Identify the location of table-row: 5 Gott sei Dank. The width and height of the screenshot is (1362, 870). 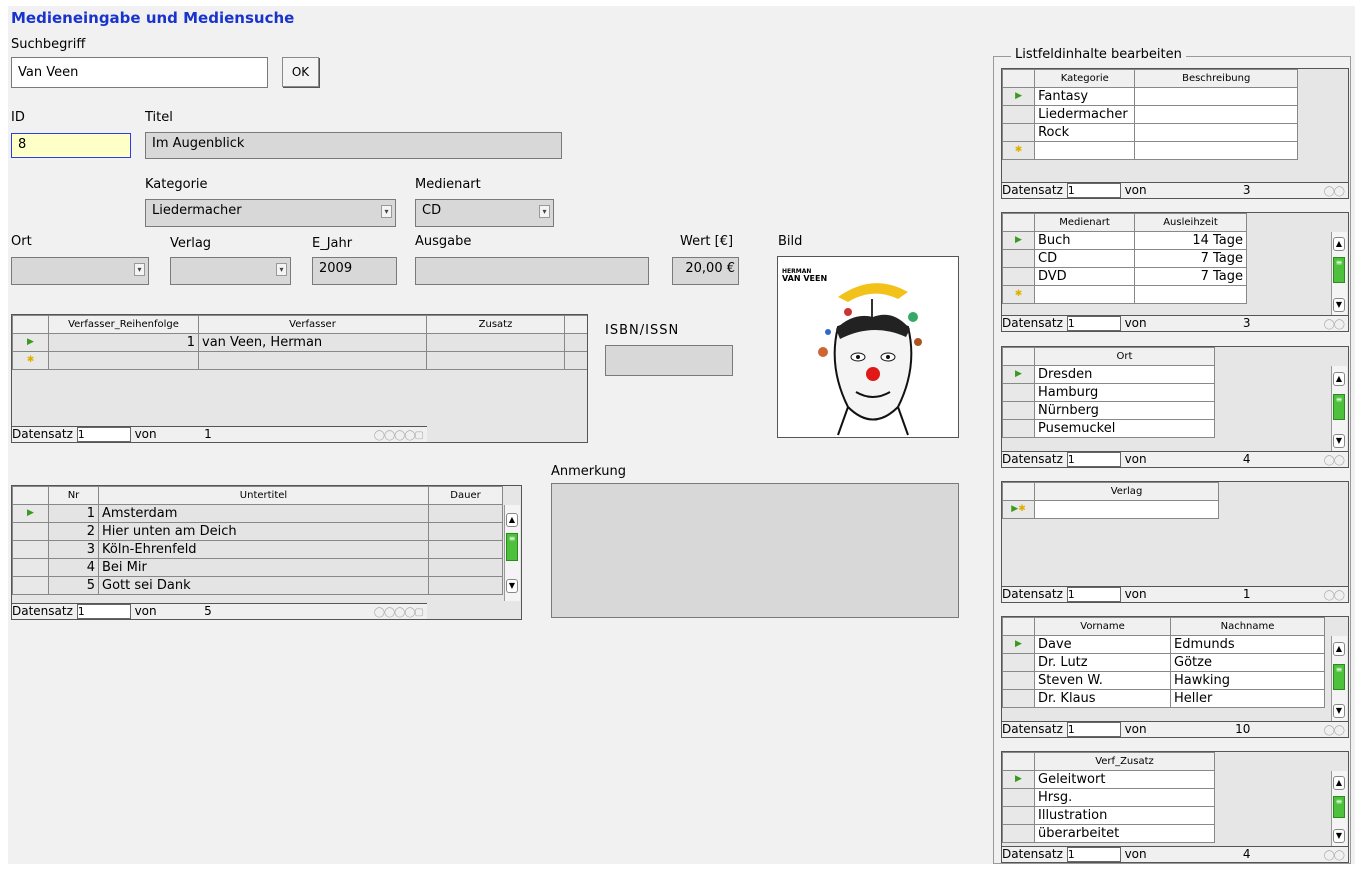
(257, 585).